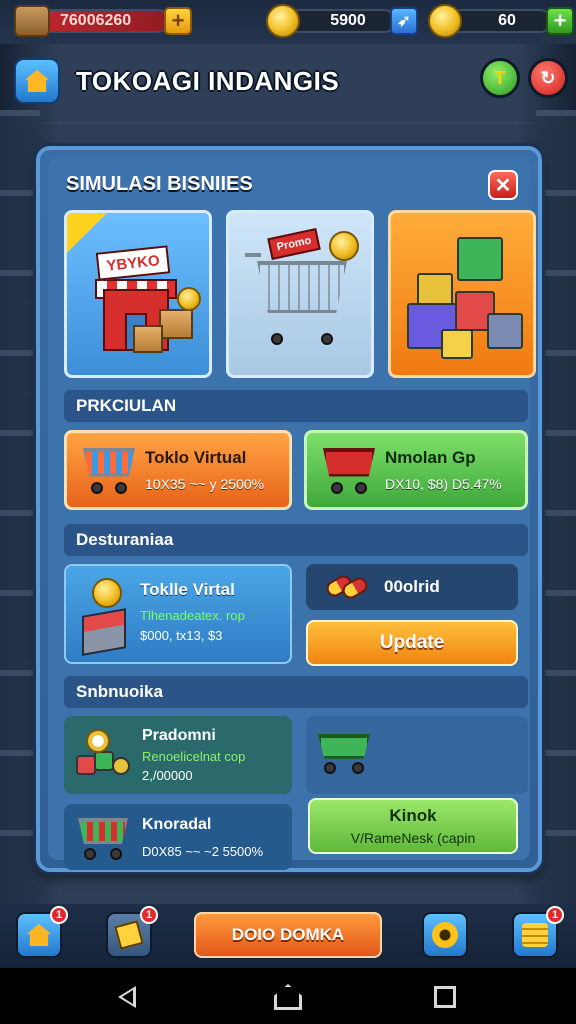 This screenshot has width=576, height=1024. What do you see at coordinates (417, 755) in the screenshot?
I see `snb-right-panel` at bounding box center [417, 755].